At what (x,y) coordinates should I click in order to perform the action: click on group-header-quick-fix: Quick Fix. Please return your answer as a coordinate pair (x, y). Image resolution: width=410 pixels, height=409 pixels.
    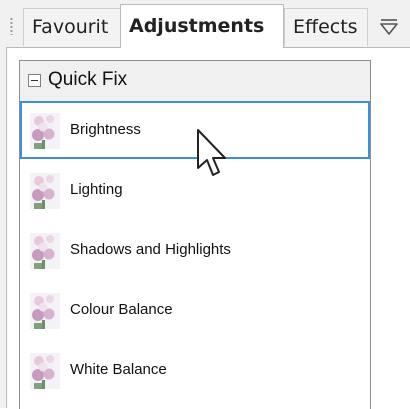
    Looking at the image, I should click on (195, 81).